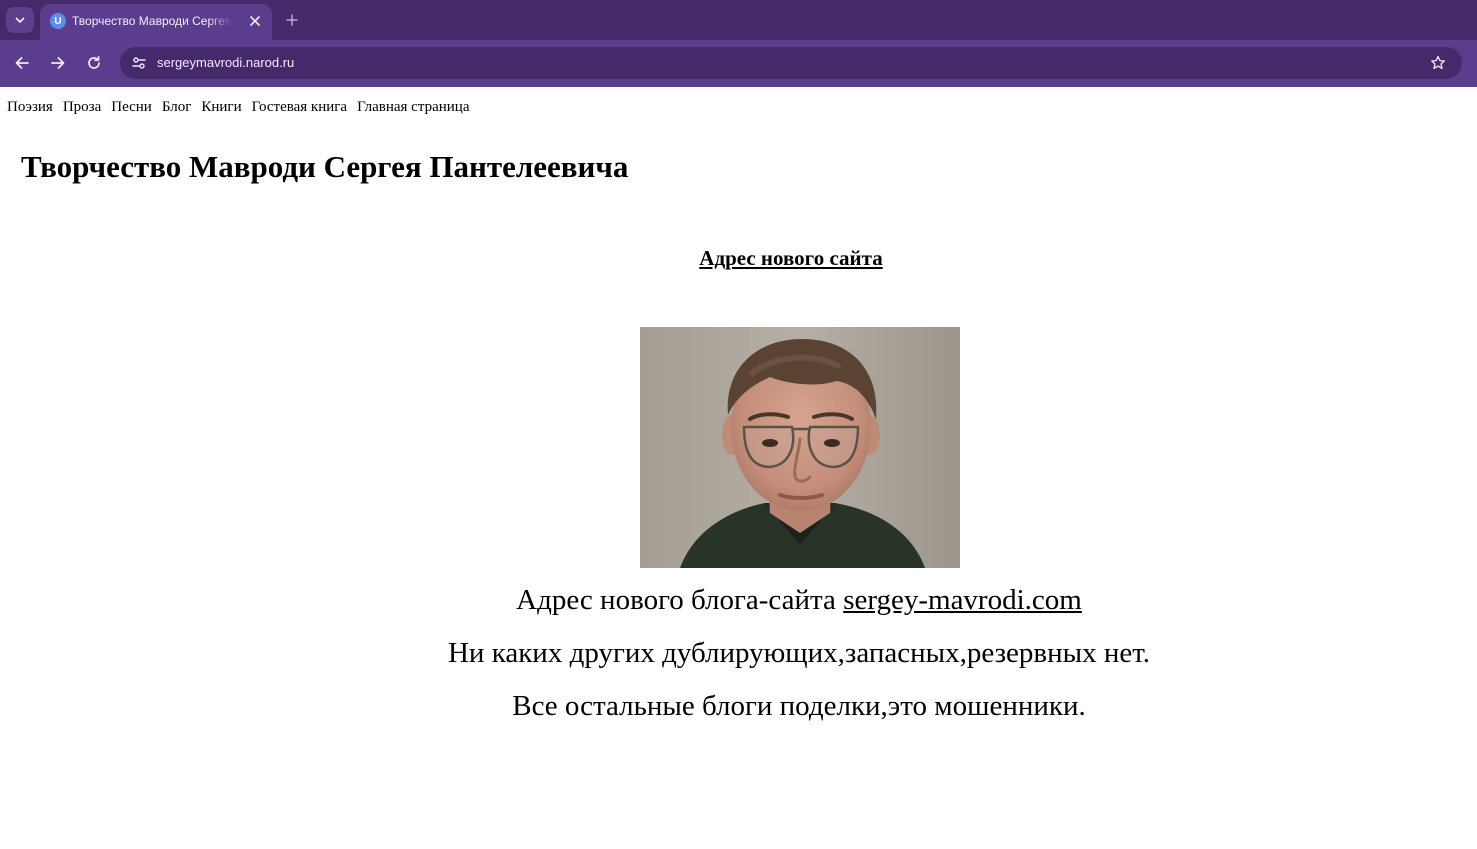  What do you see at coordinates (131, 107) in the screenshot?
I see `nav-link-songs: Песни` at bounding box center [131, 107].